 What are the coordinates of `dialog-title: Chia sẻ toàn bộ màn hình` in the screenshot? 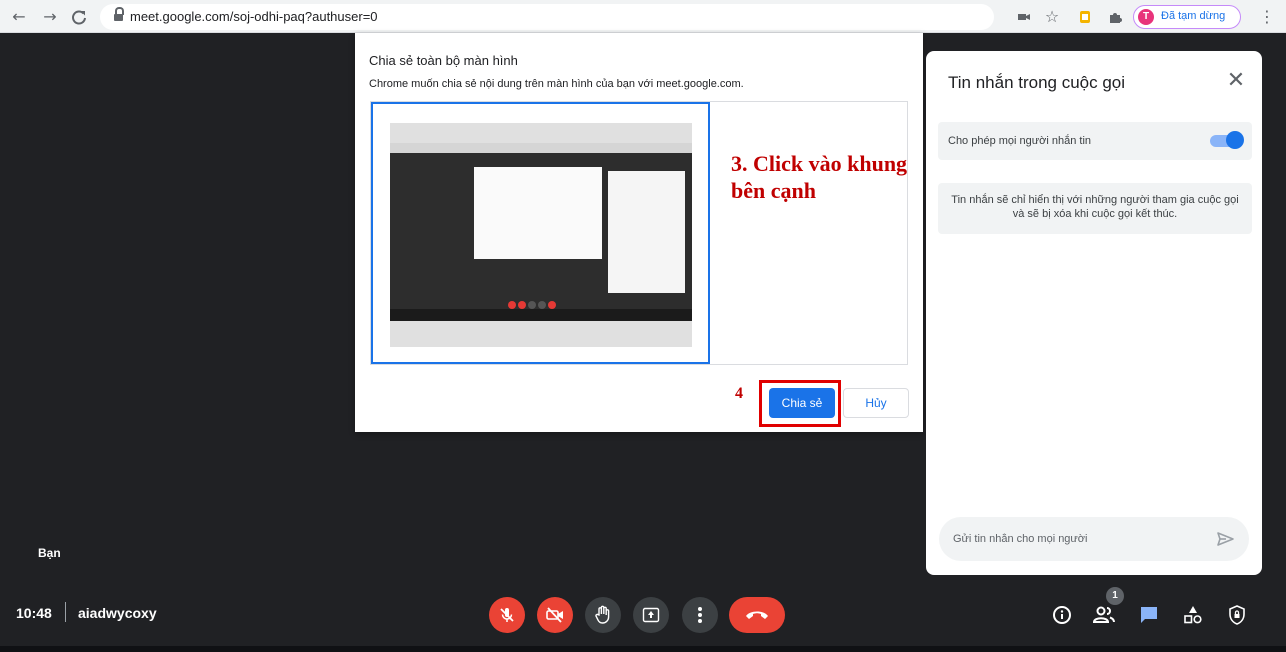 It's located at (443, 60).